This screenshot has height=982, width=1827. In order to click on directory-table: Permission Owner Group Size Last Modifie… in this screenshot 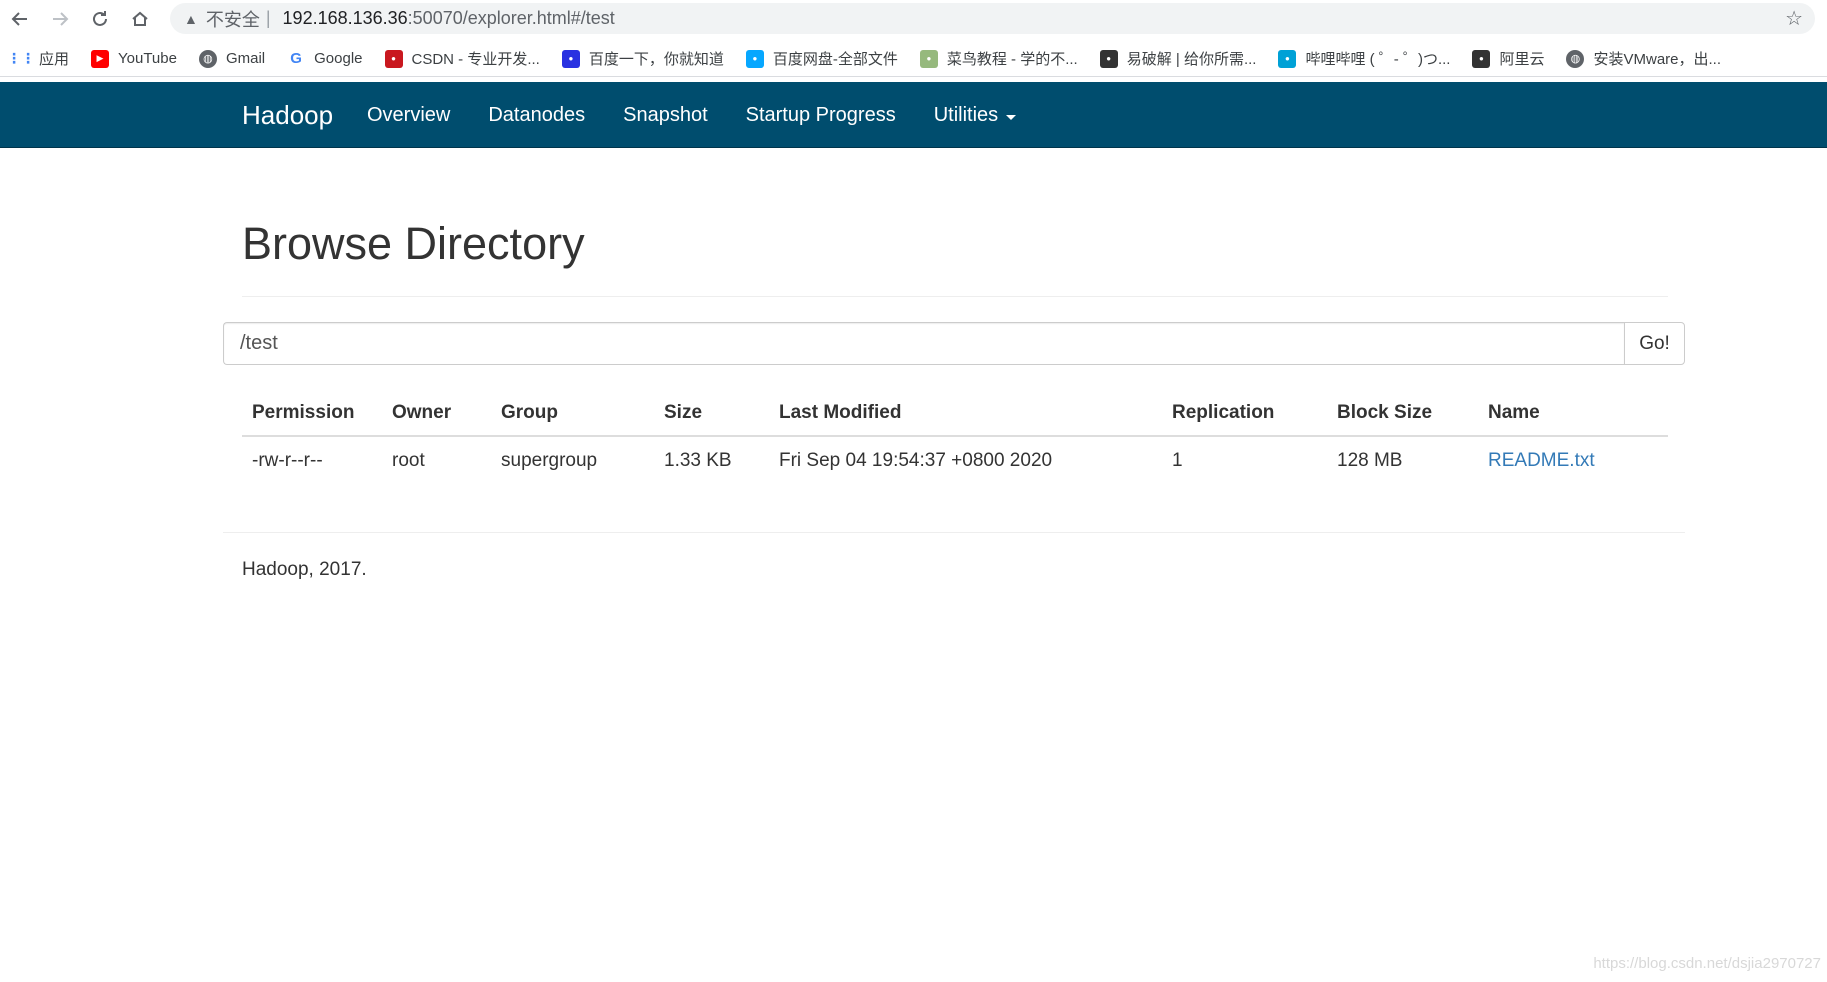, I will do `click(955, 437)`.